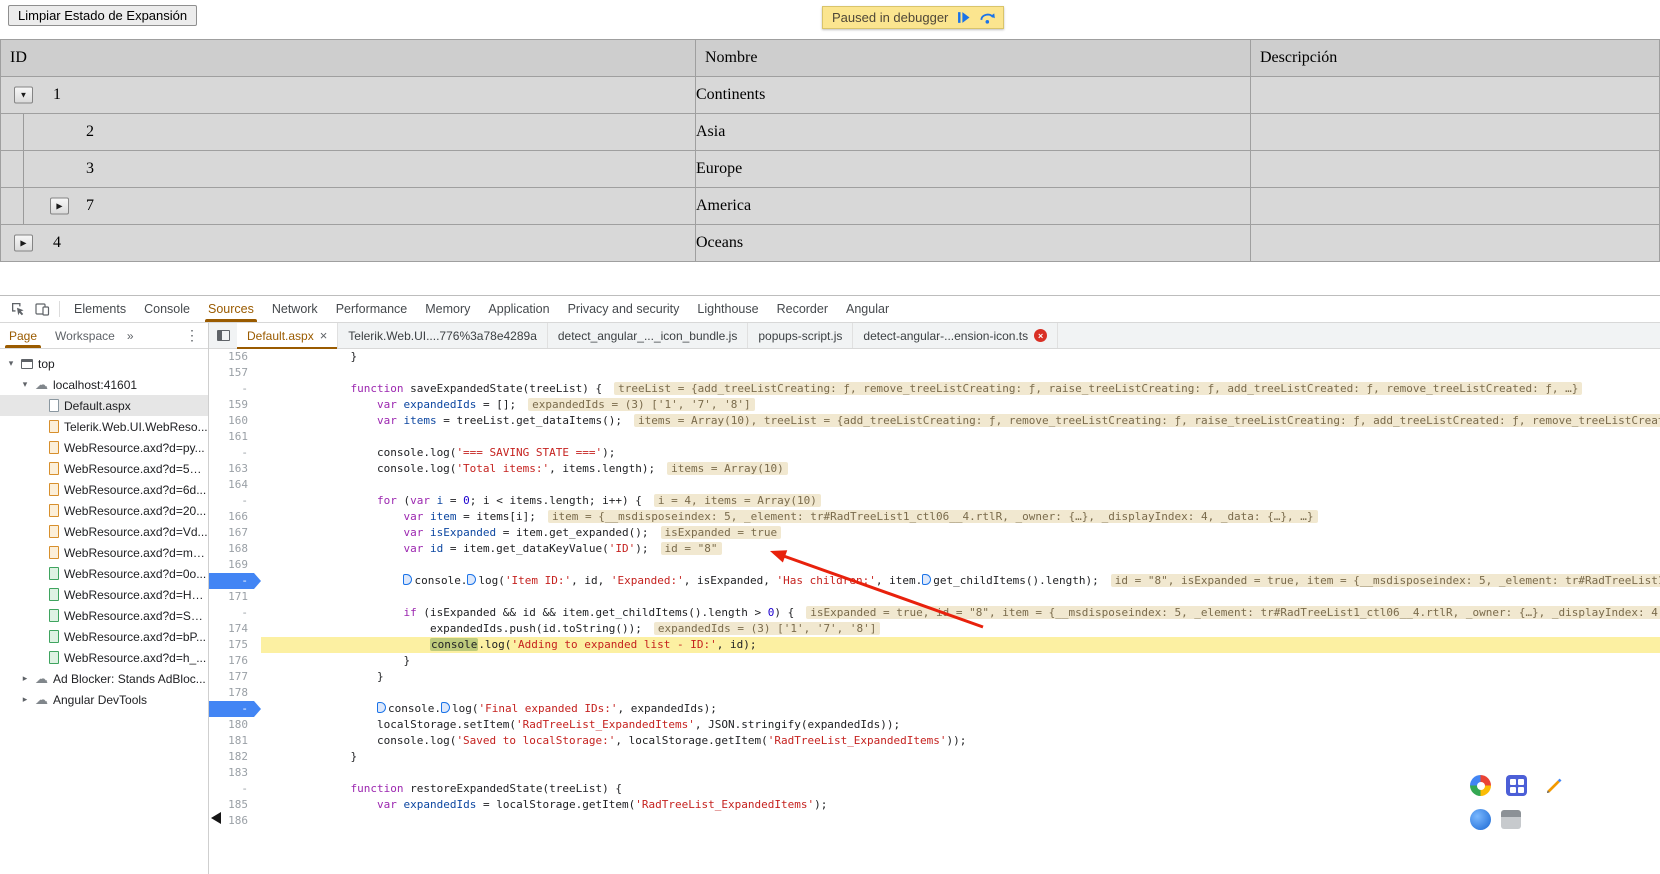 Image resolution: width=1660 pixels, height=874 pixels. What do you see at coordinates (104, 363) in the screenshot?
I see `tree-item-top: ▾ top` at bounding box center [104, 363].